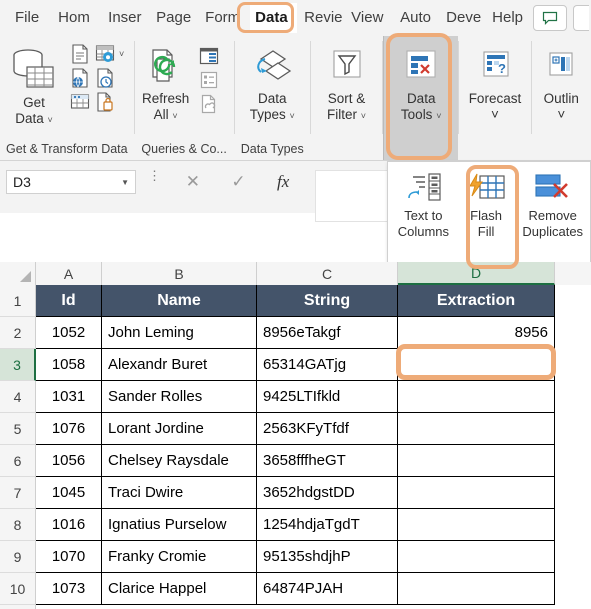  I want to click on cell-c6: 3658fffheGT, so click(327, 461).